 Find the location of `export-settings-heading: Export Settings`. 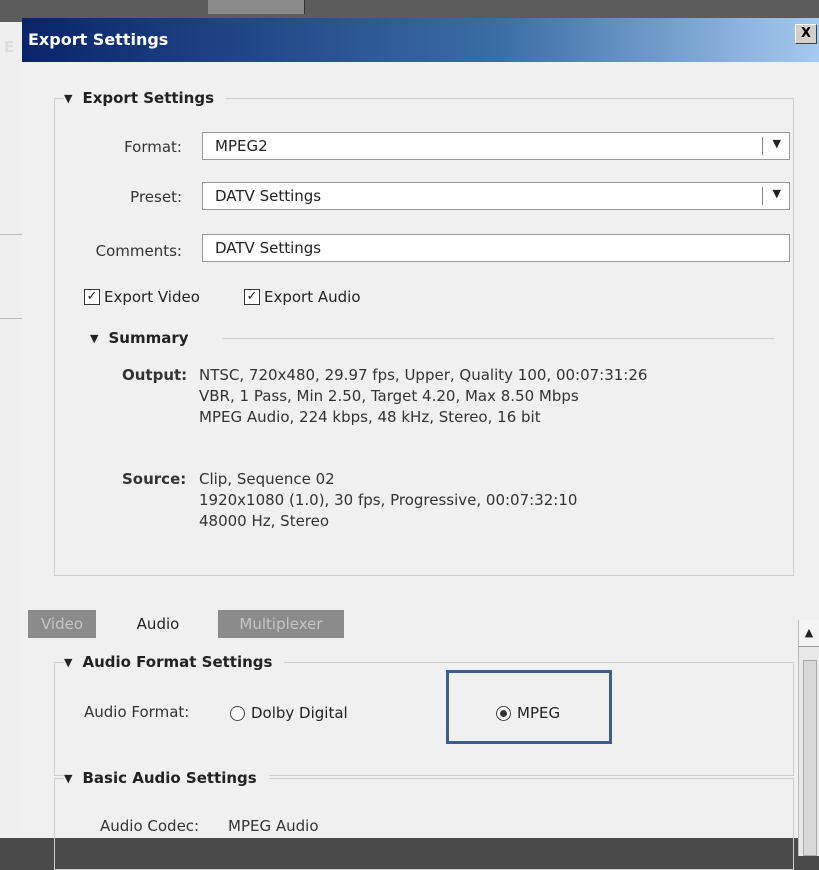

export-settings-heading: Export Settings is located at coordinates (148, 98).